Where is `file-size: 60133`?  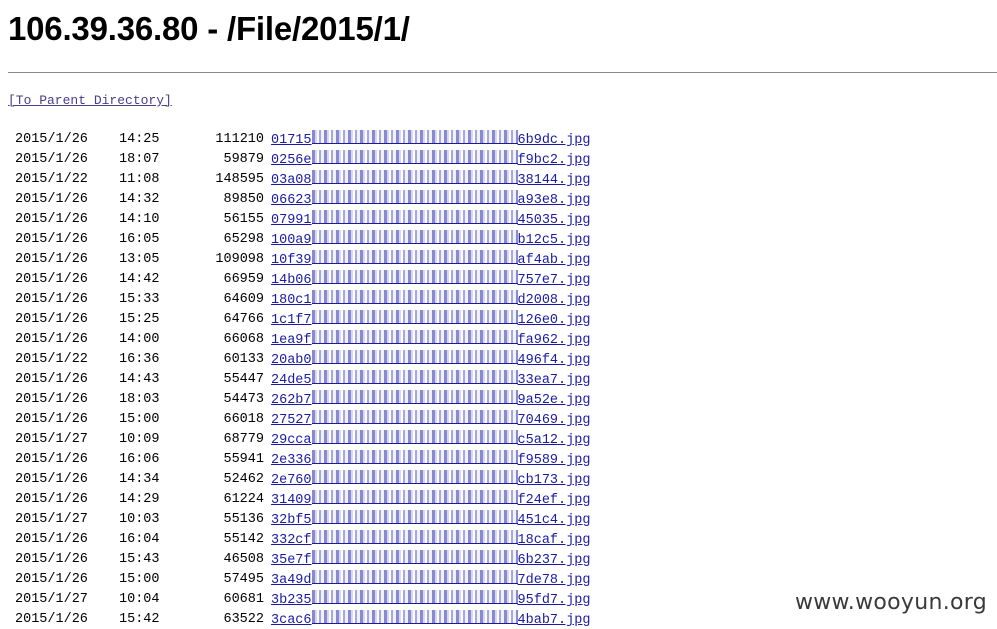 file-size: 60133 is located at coordinates (243, 359).